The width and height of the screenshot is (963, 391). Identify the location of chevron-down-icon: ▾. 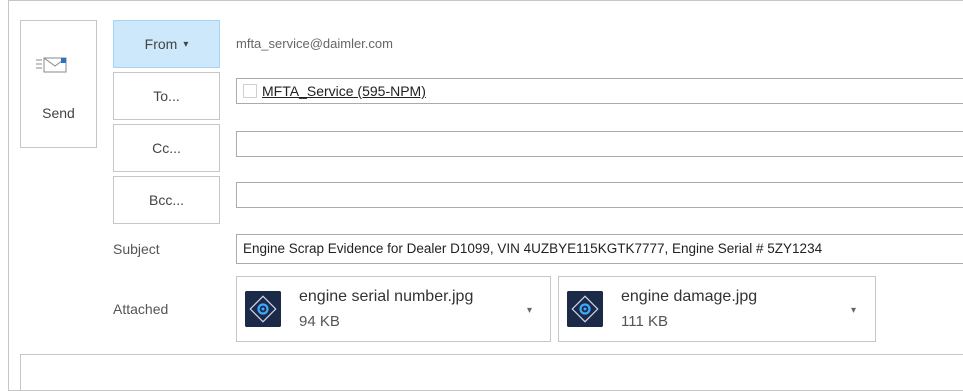
(186, 44).